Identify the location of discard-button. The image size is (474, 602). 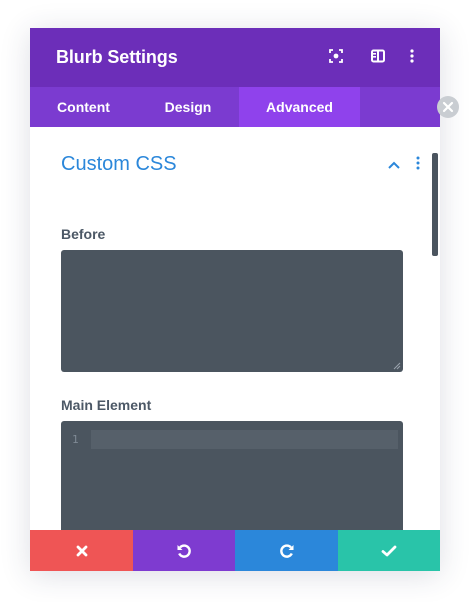
(81, 550).